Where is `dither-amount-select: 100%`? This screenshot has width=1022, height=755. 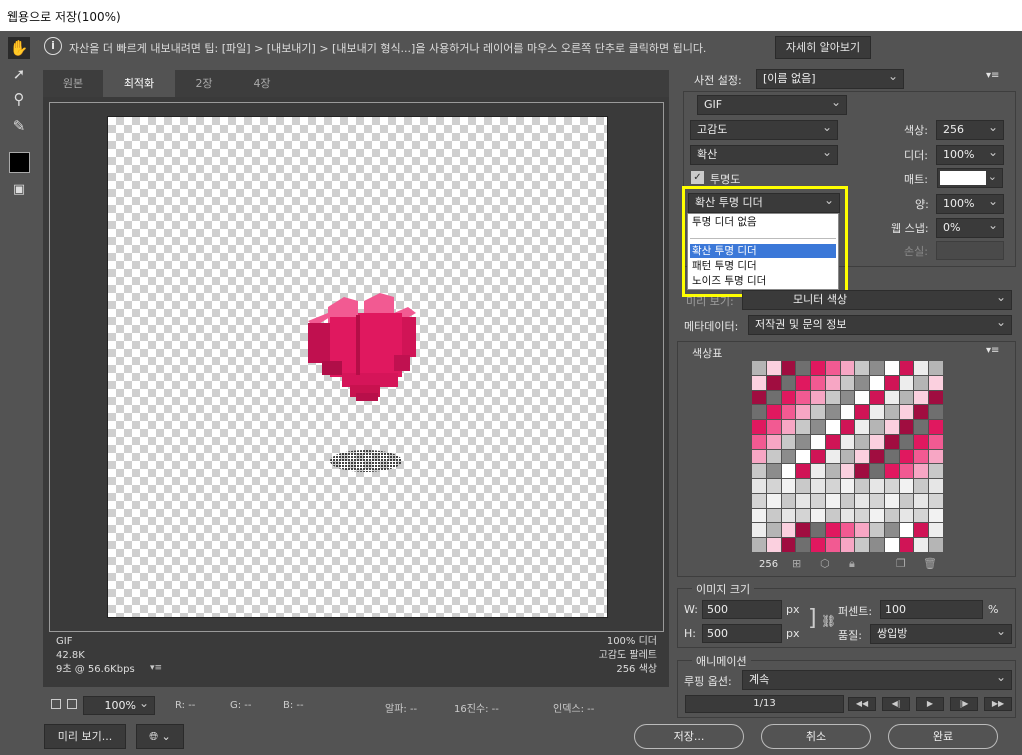 dither-amount-select: 100% is located at coordinates (970, 155).